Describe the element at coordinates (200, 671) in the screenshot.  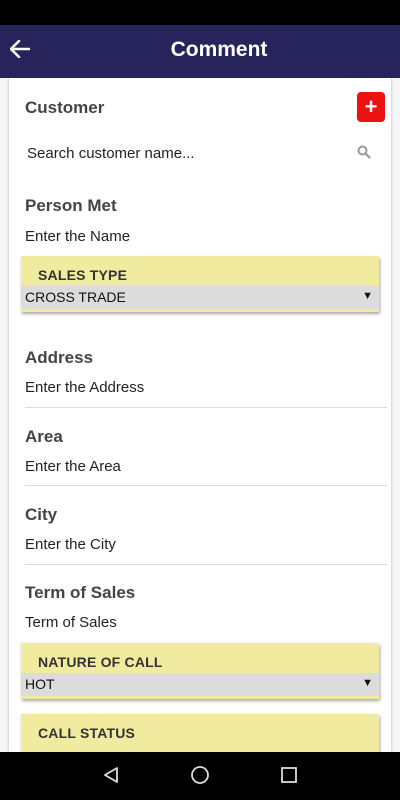
I see `nature-of-call-select: NATURE OF CALL HOT ▼` at that location.